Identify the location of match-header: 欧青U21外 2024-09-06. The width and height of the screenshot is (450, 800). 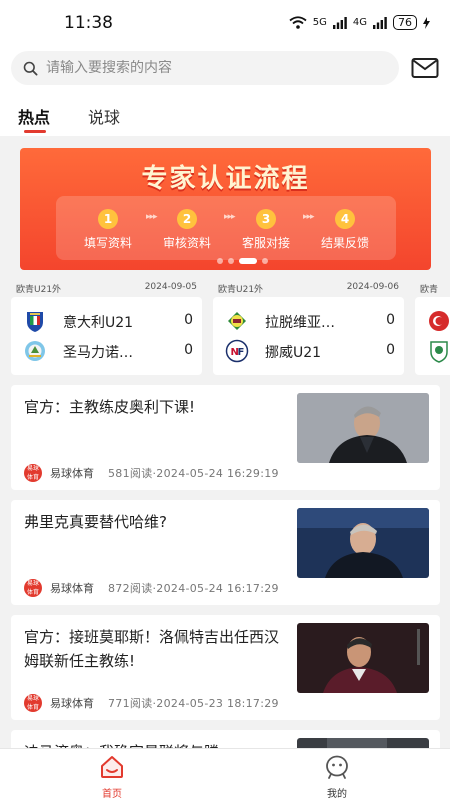
(308, 288).